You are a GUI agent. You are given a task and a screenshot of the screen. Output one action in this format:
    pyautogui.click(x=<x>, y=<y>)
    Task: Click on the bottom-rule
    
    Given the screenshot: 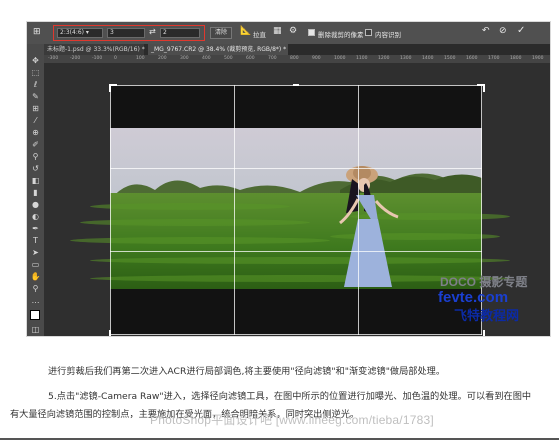 What is the action you would take?
    pyautogui.click(x=279, y=439)
    